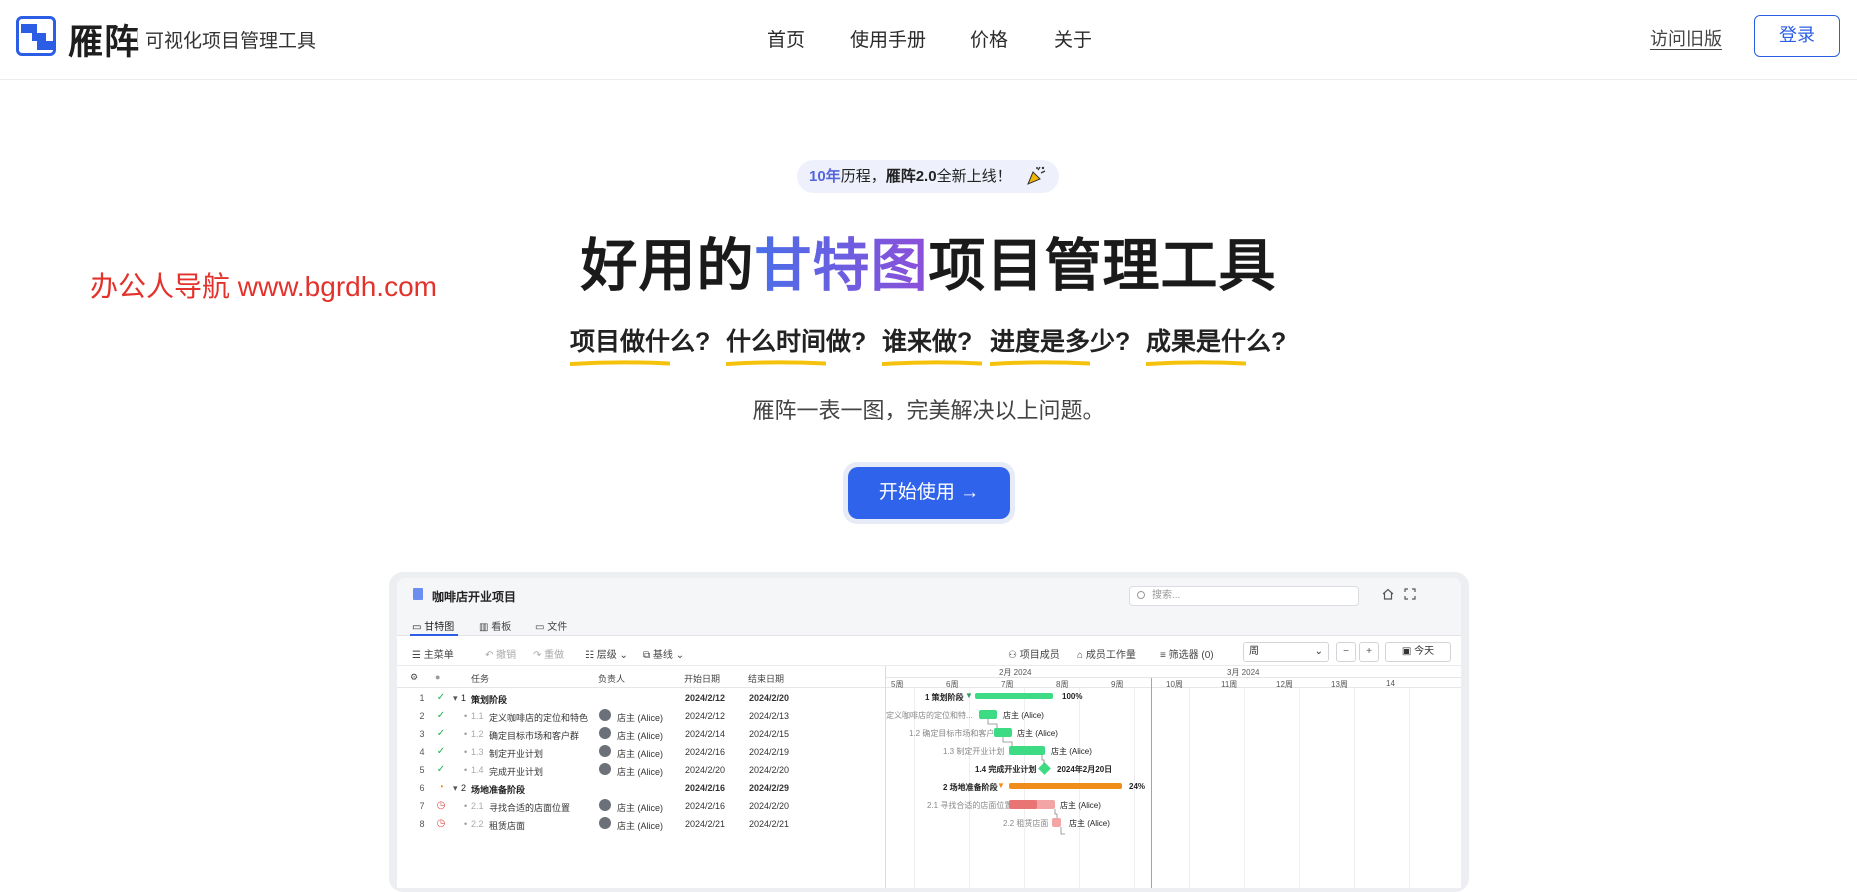  Describe the element at coordinates (888, 38) in the screenshot. I see `nav-manual: 使用手册` at that location.